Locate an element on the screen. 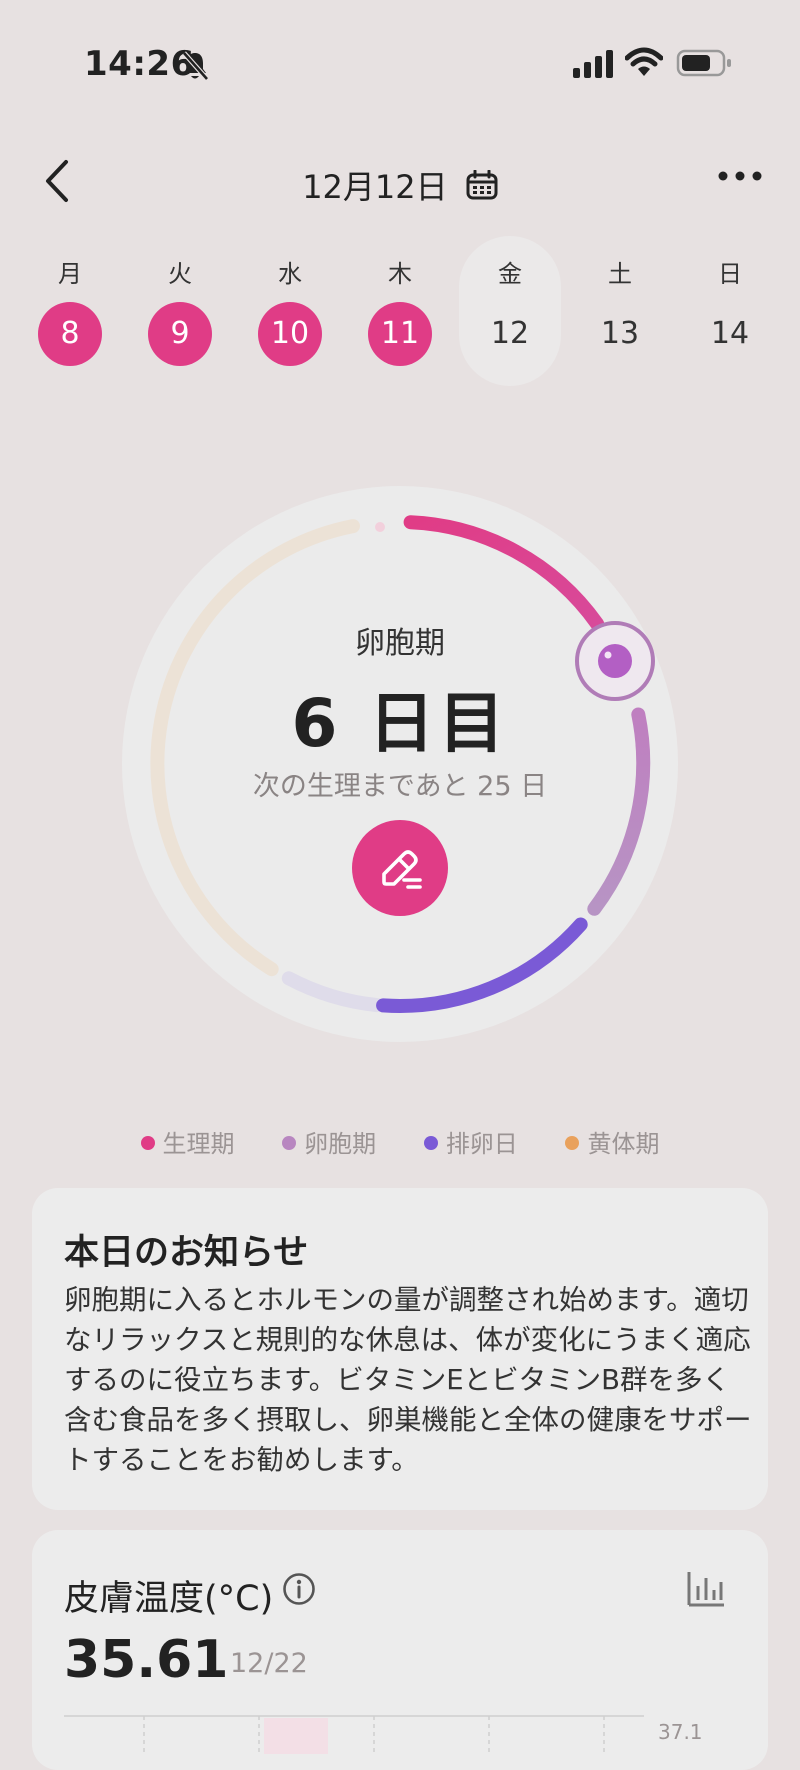 This screenshot has width=800, height=1770. cellular-signal-icon is located at coordinates (593, 64).